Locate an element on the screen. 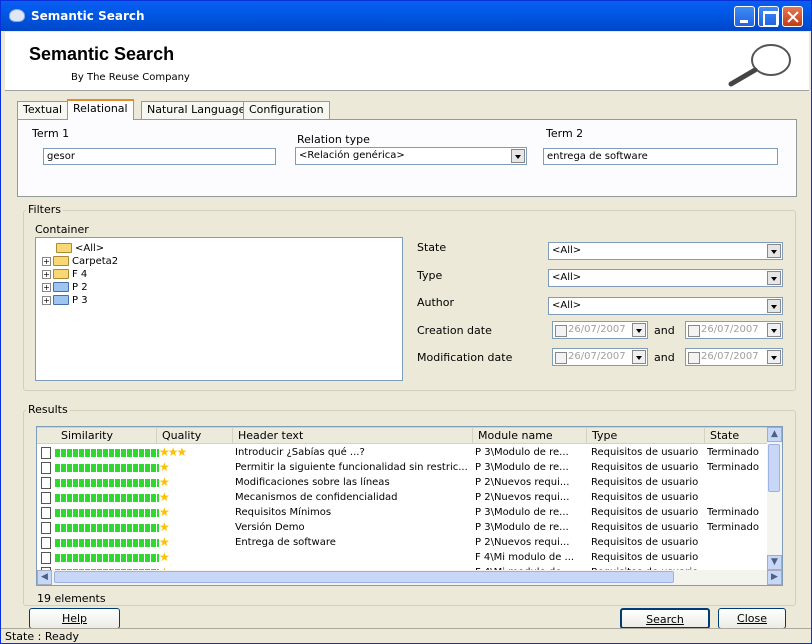  creation-date-from: 26/07/2007 is located at coordinates (600, 330).